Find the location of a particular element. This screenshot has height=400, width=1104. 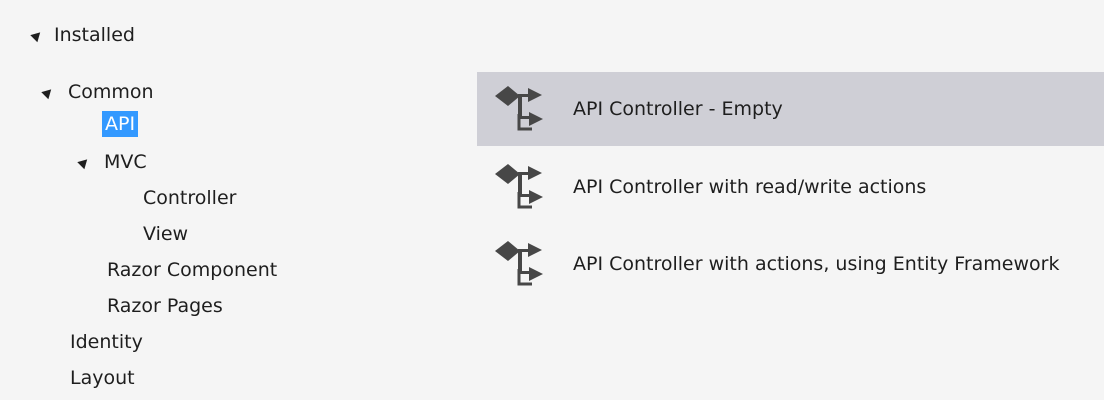

tree-item-mvc: MVC is located at coordinates (113, 162).